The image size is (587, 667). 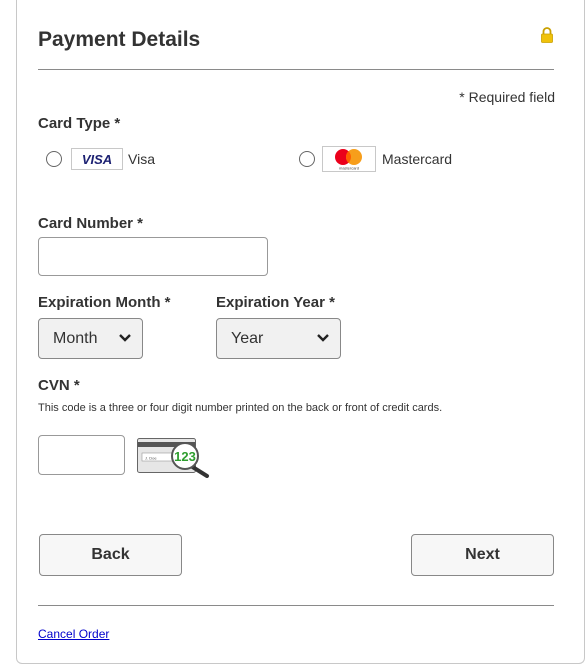 I want to click on expiration-year-select: Year, so click(x=278, y=338).